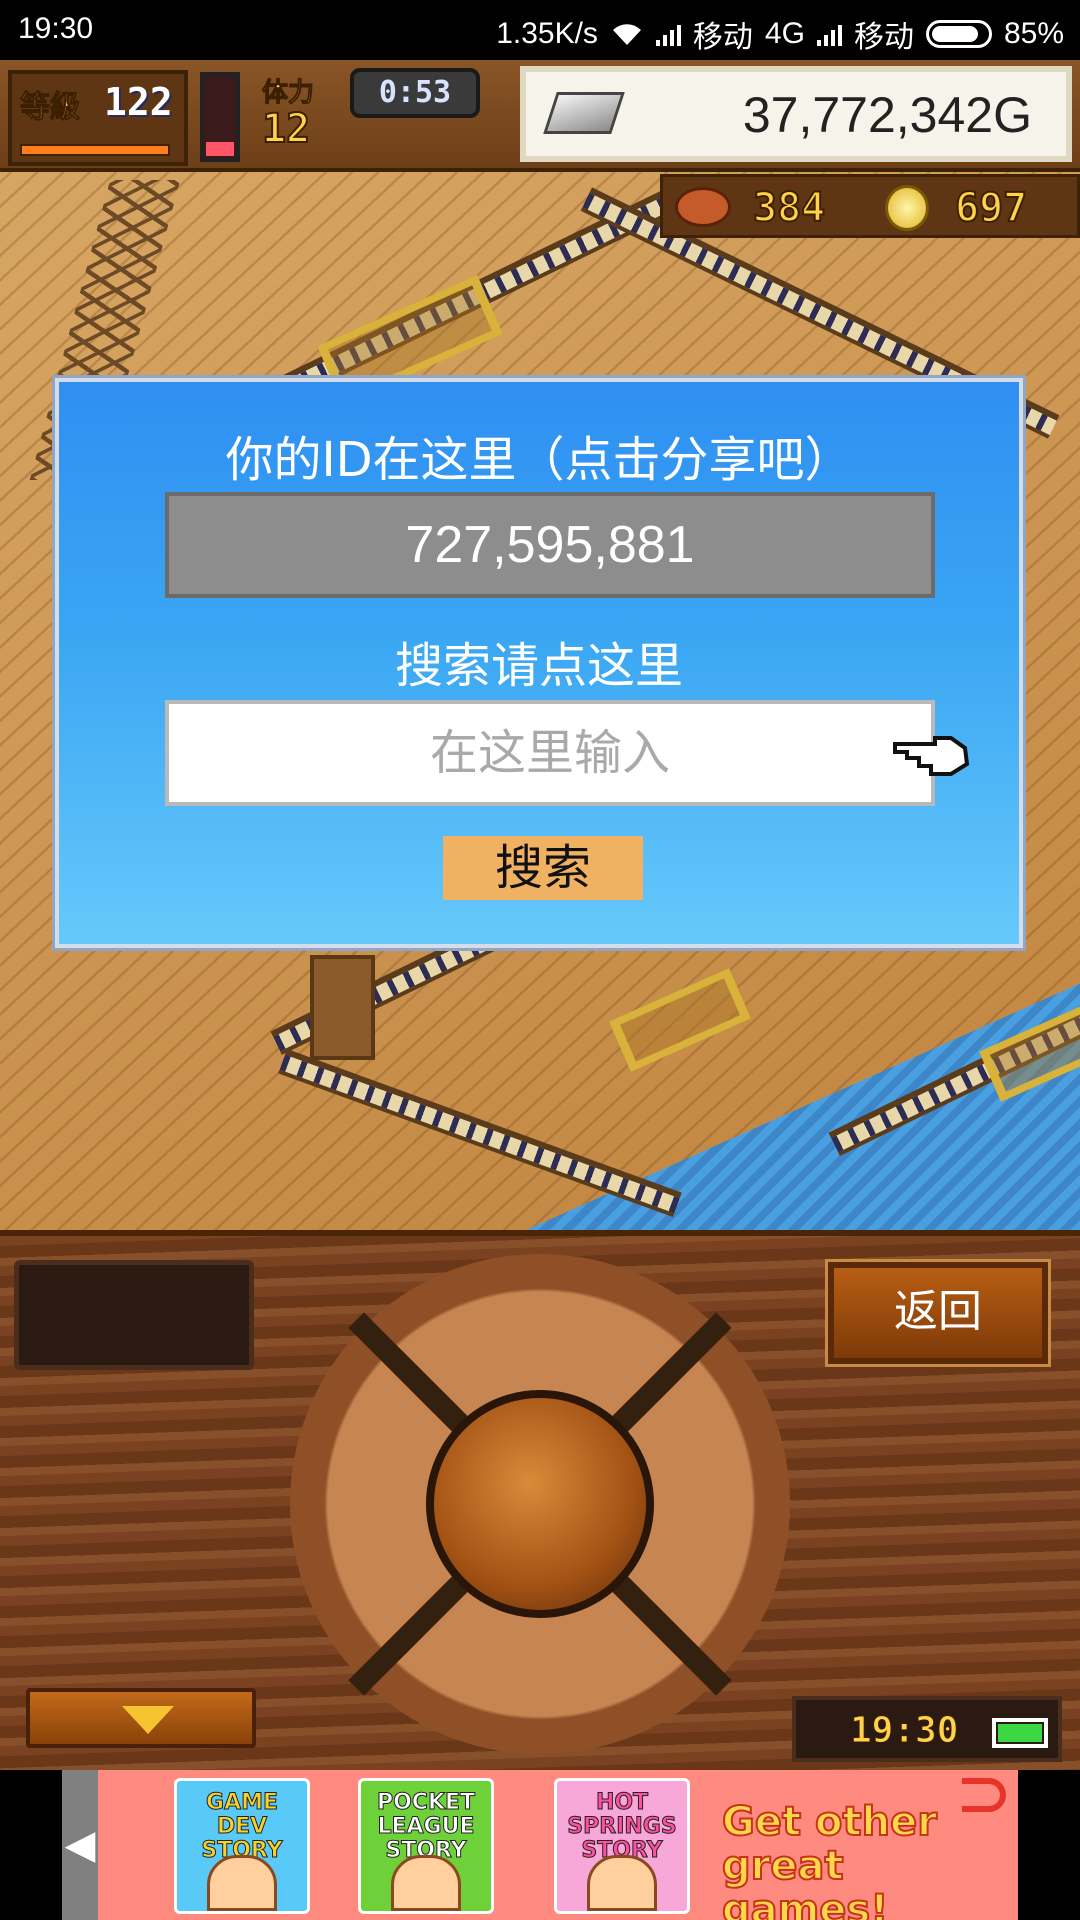 Image resolution: width=1080 pixels, height=1920 pixels. I want to click on status-indicators: 1.35K/s 移动 4G 移动 85%, so click(780, 34).